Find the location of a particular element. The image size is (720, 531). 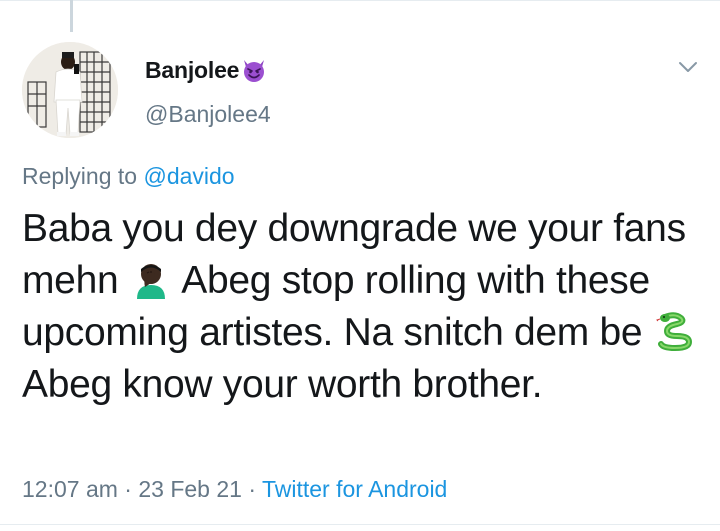

top-divider is located at coordinates (360, 0).